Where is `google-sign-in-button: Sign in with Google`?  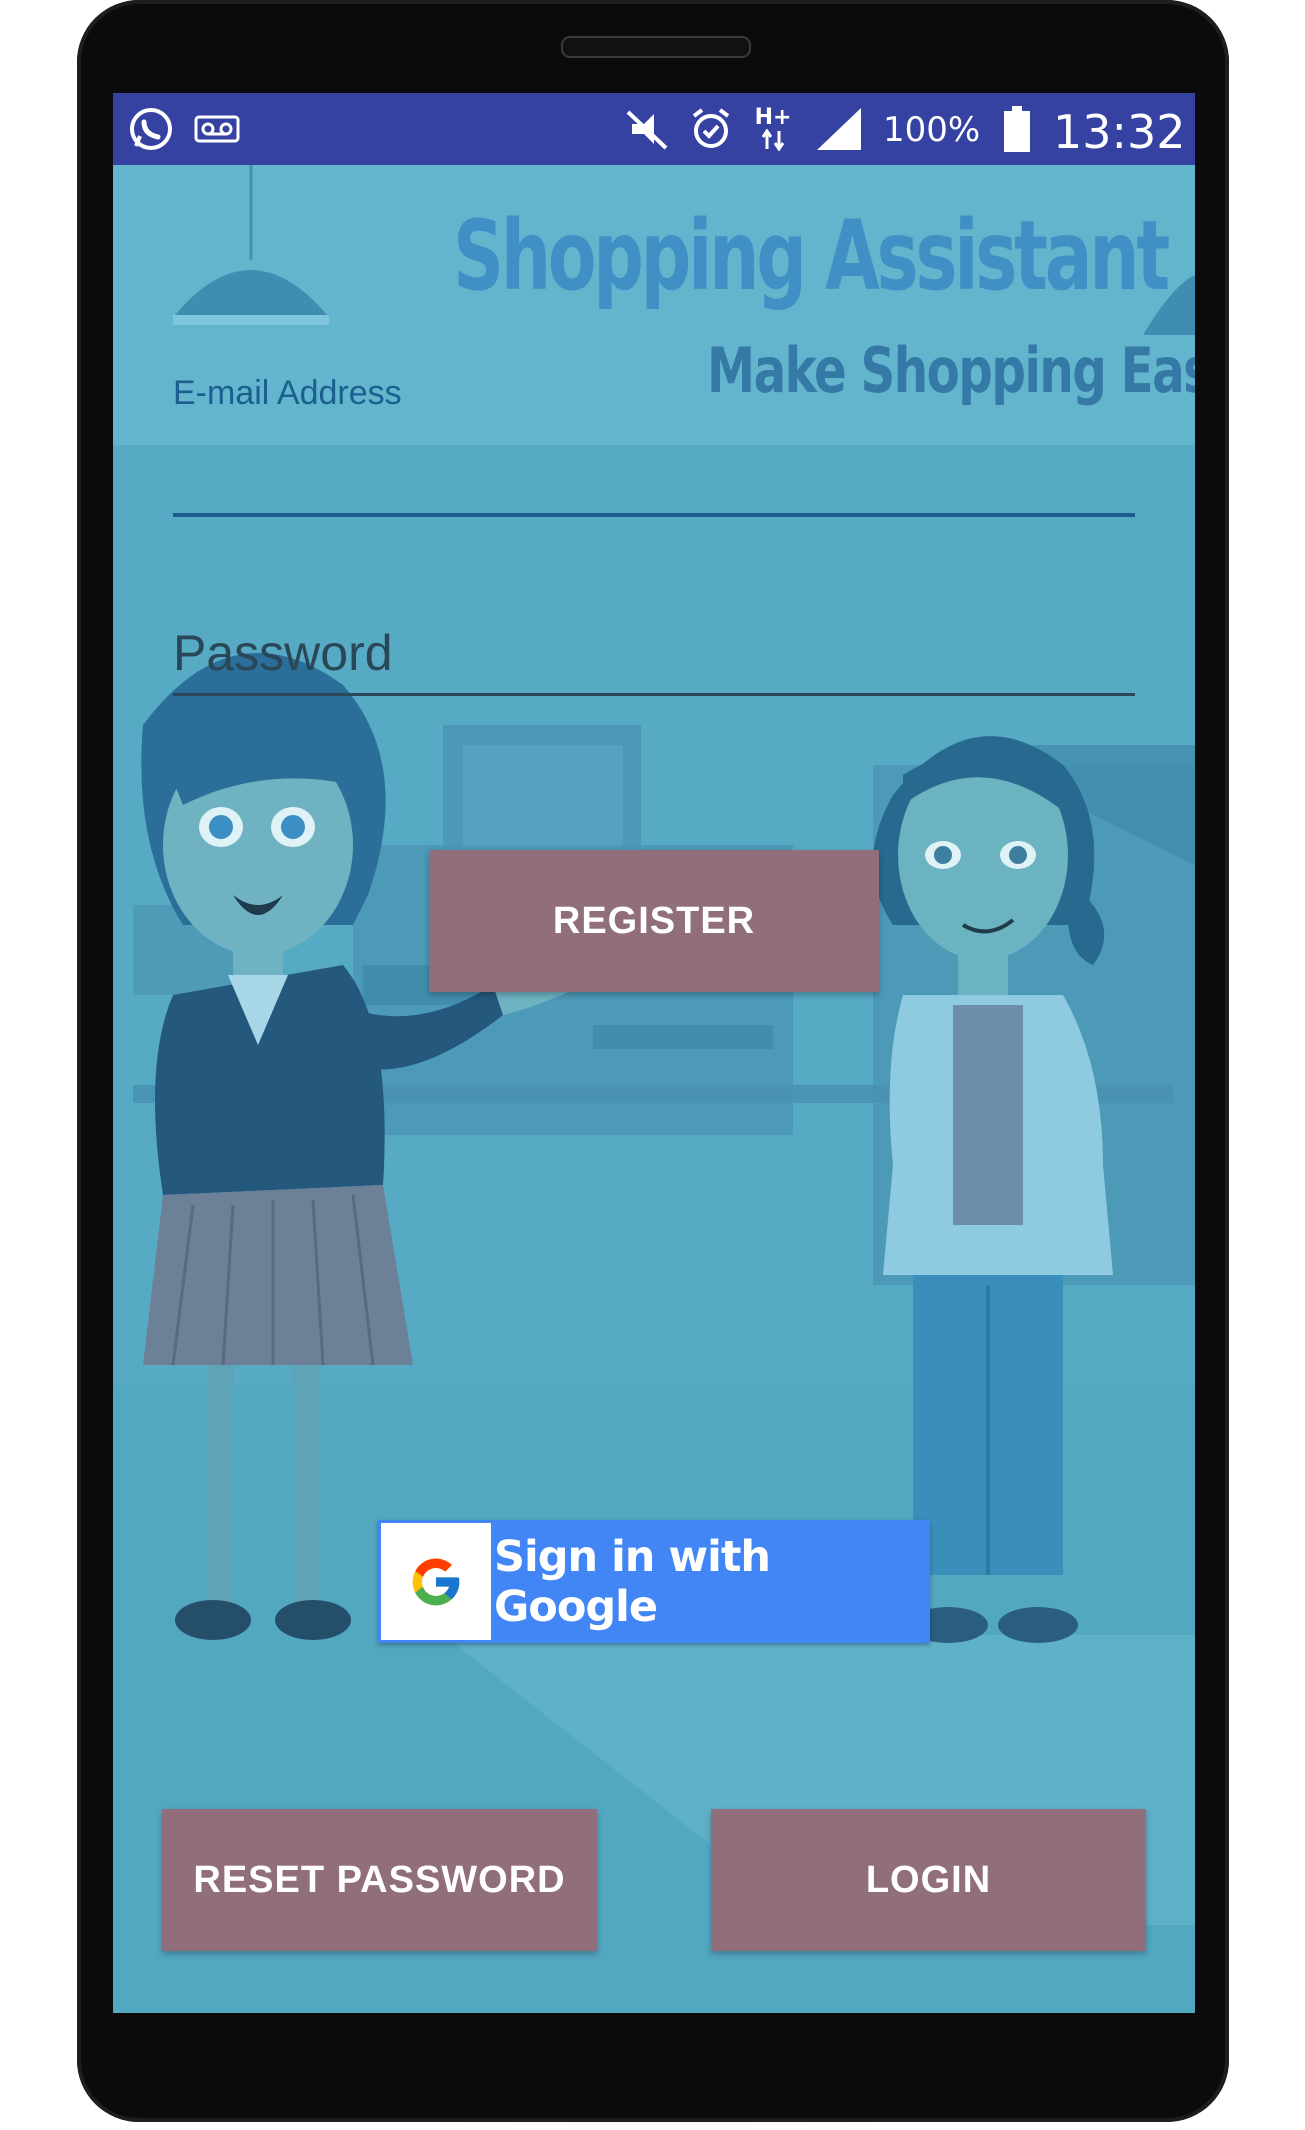 google-sign-in-button: Sign in with Google is located at coordinates (654, 1581).